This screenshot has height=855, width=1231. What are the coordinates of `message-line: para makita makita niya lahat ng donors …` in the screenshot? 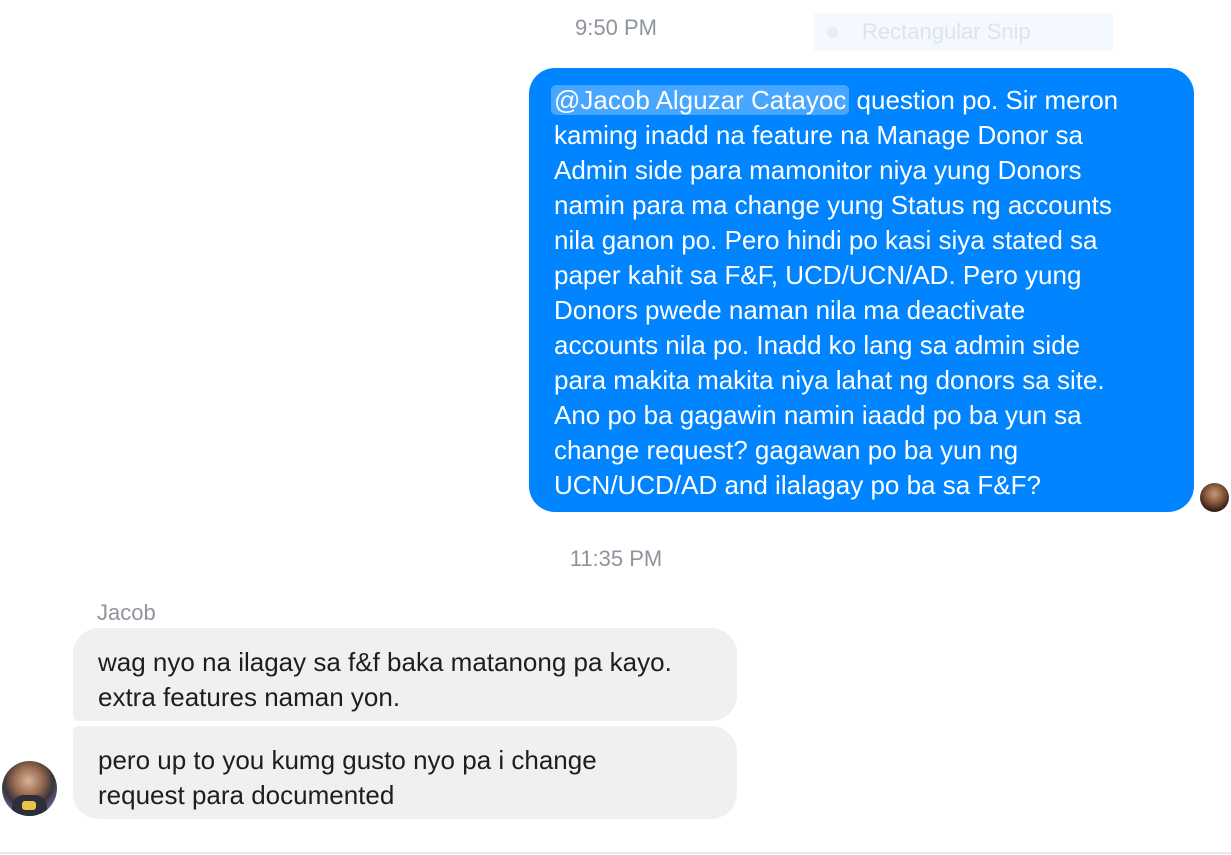 It's located at (829, 380).